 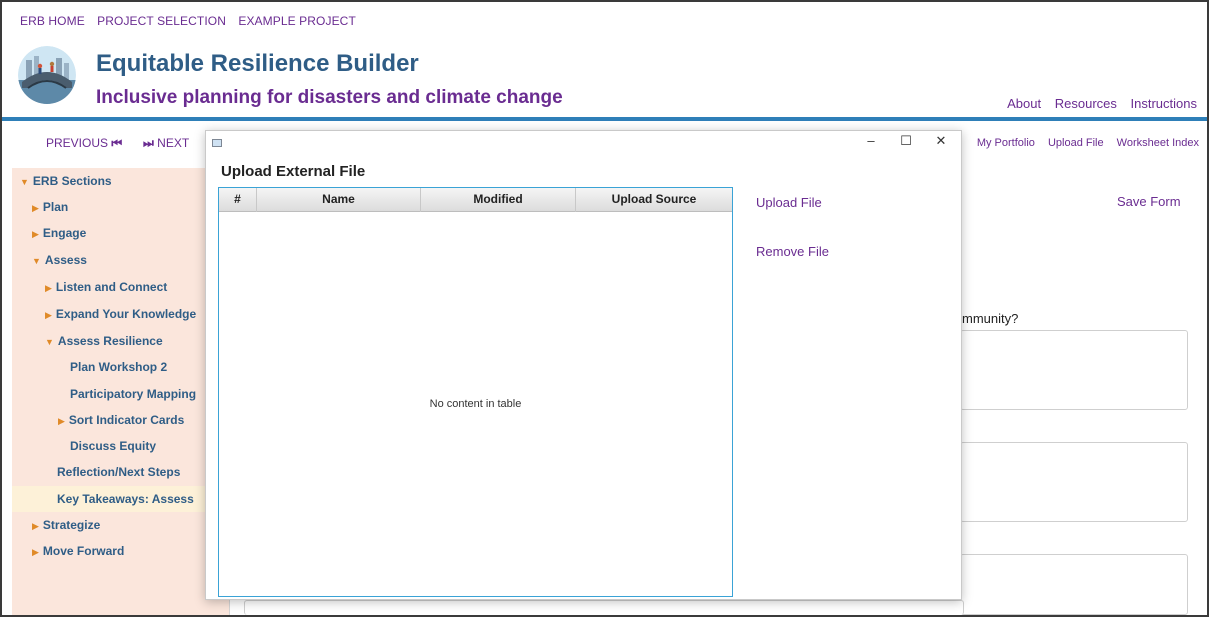 I want to click on response-field-3-left, so click(x=604, y=607).